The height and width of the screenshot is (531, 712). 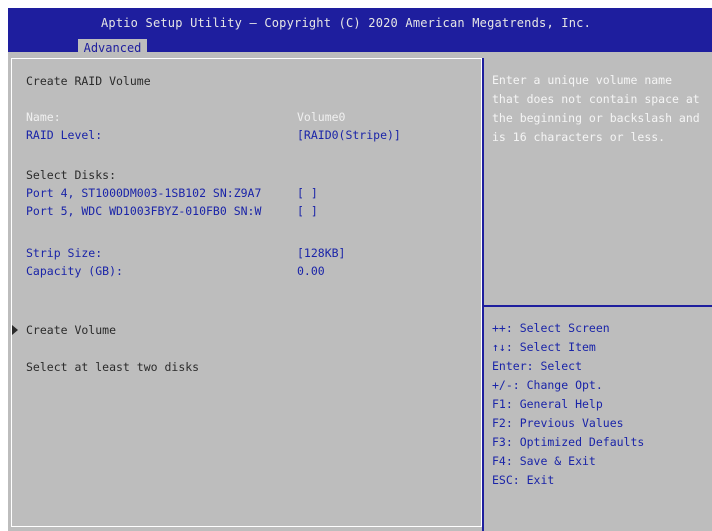 What do you see at coordinates (547, 385) in the screenshot?
I see `key-change-opt: +/-: Change Opt.` at bounding box center [547, 385].